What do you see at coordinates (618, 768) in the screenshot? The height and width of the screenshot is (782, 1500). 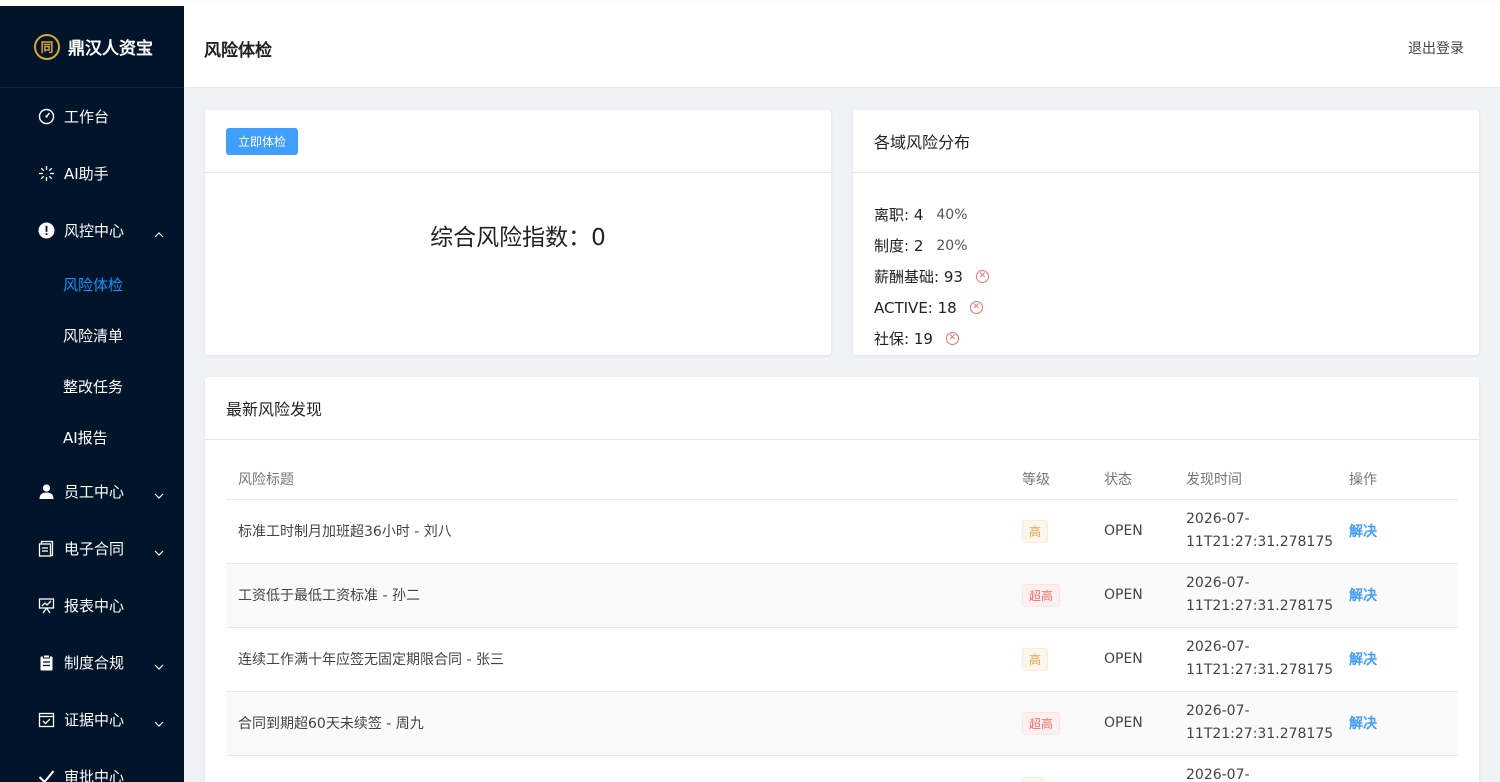 I see `cell-title` at bounding box center [618, 768].